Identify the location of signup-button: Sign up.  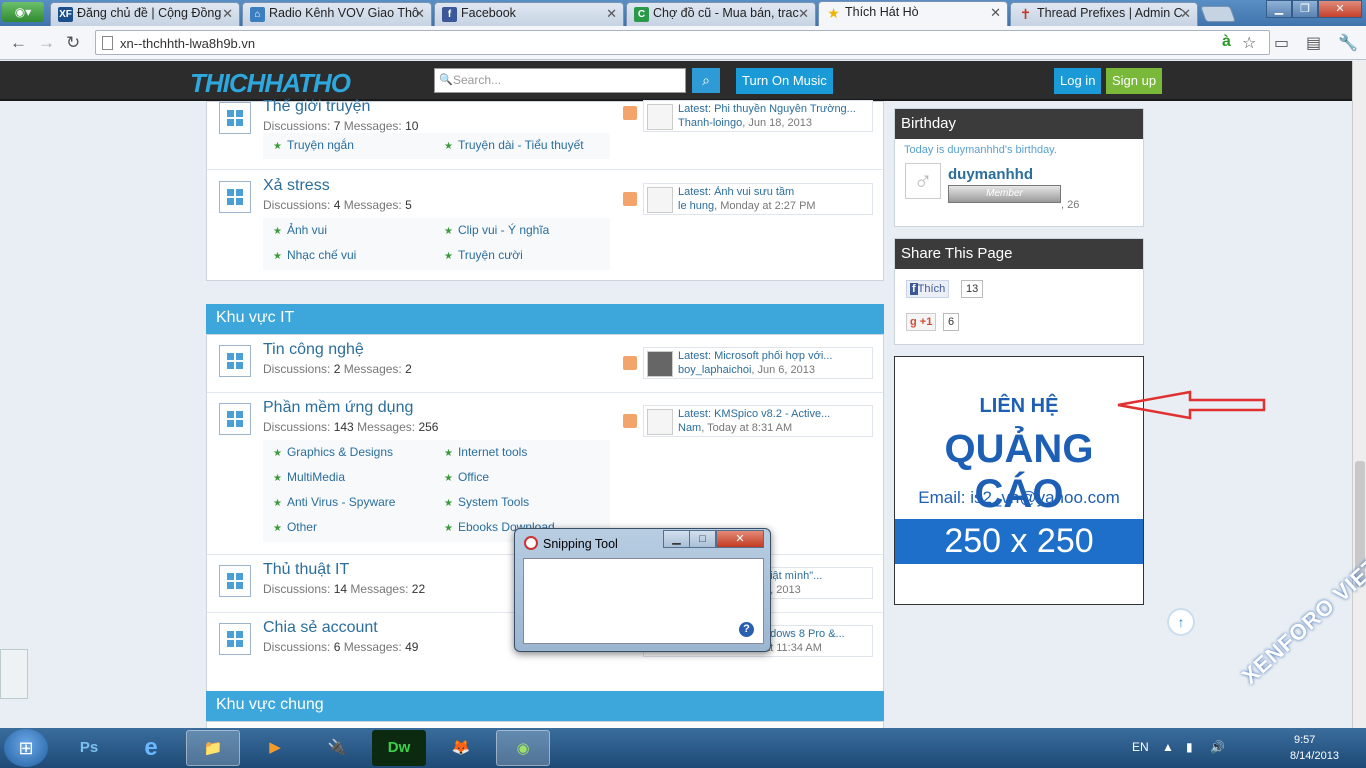
(1134, 81).